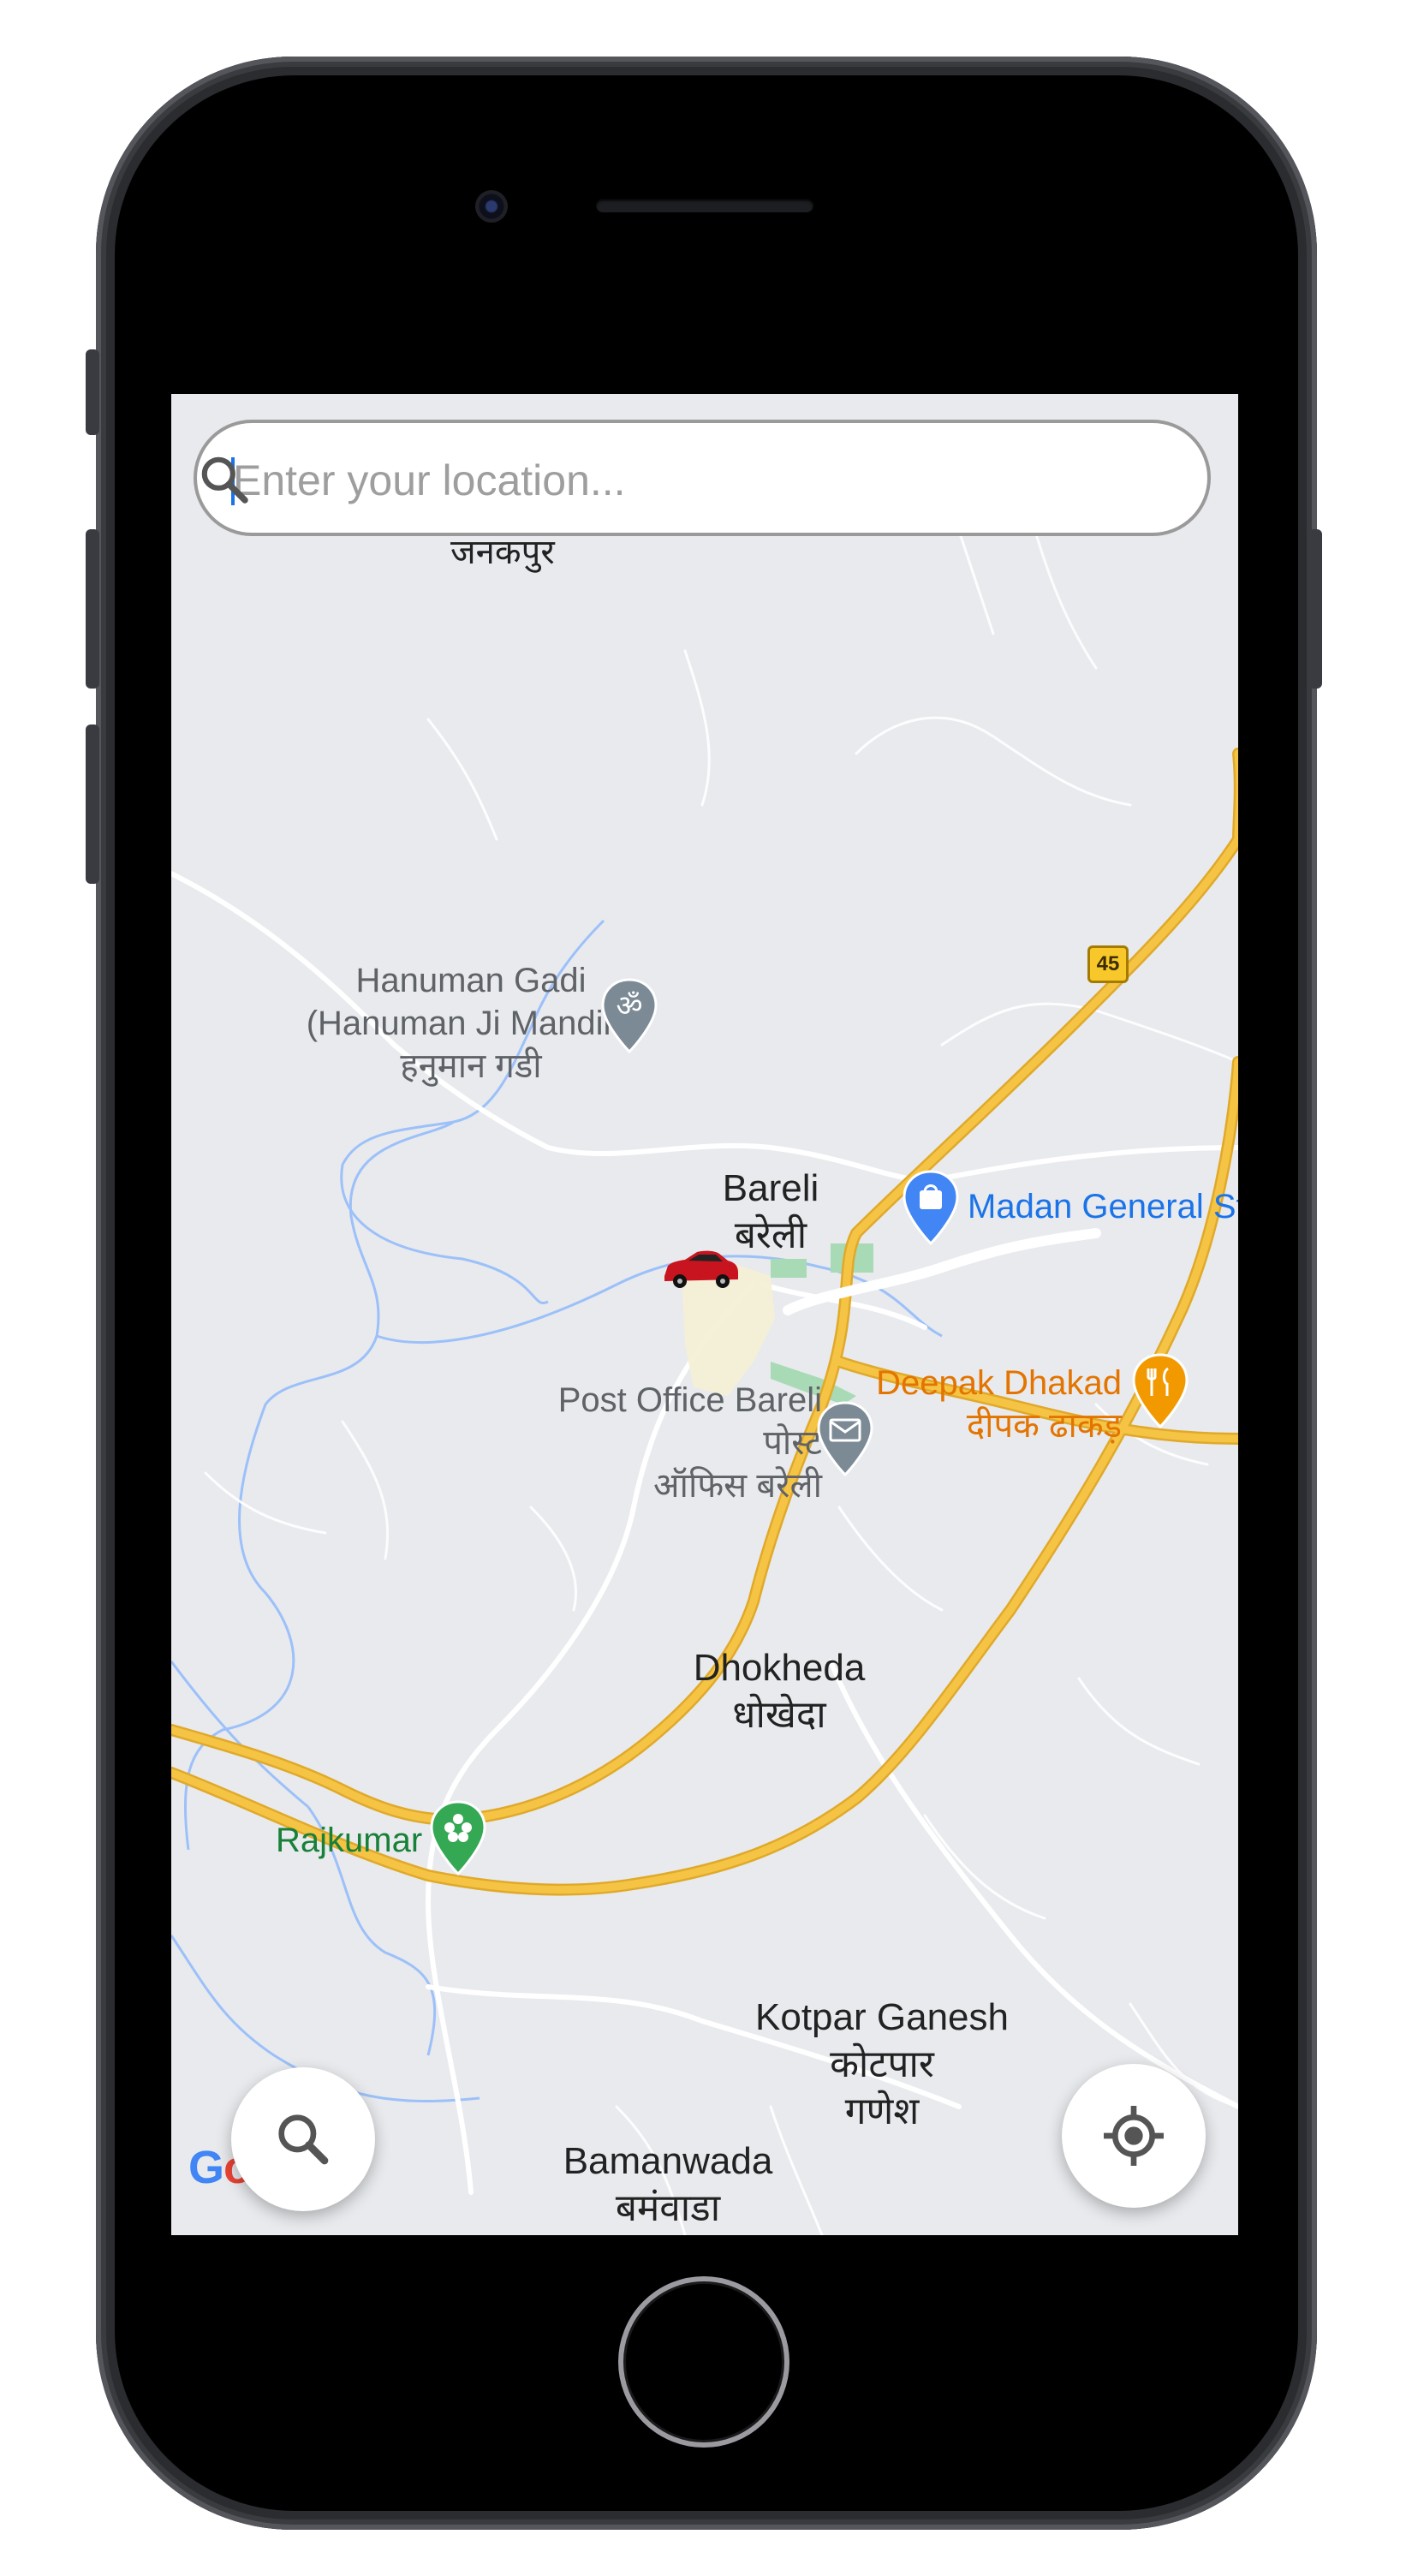 This screenshot has width=1406, height=2576. What do you see at coordinates (1315, 609) in the screenshot?
I see `power-button` at bounding box center [1315, 609].